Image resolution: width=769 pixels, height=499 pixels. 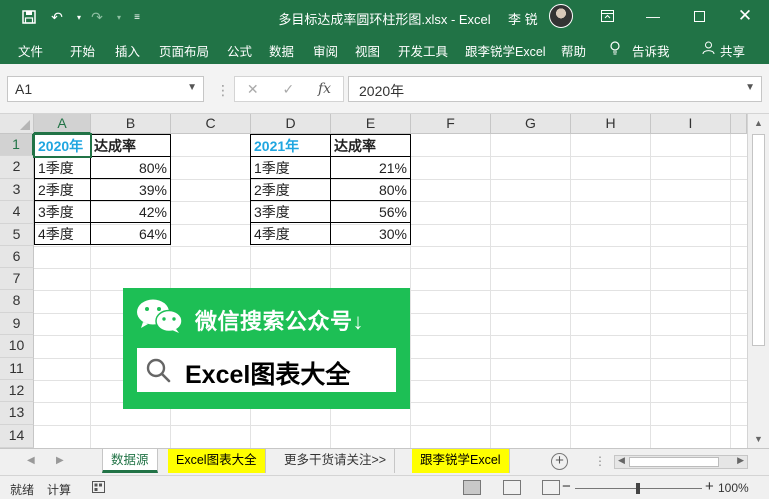 I want to click on maximize-icon, so click(x=699, y=16).